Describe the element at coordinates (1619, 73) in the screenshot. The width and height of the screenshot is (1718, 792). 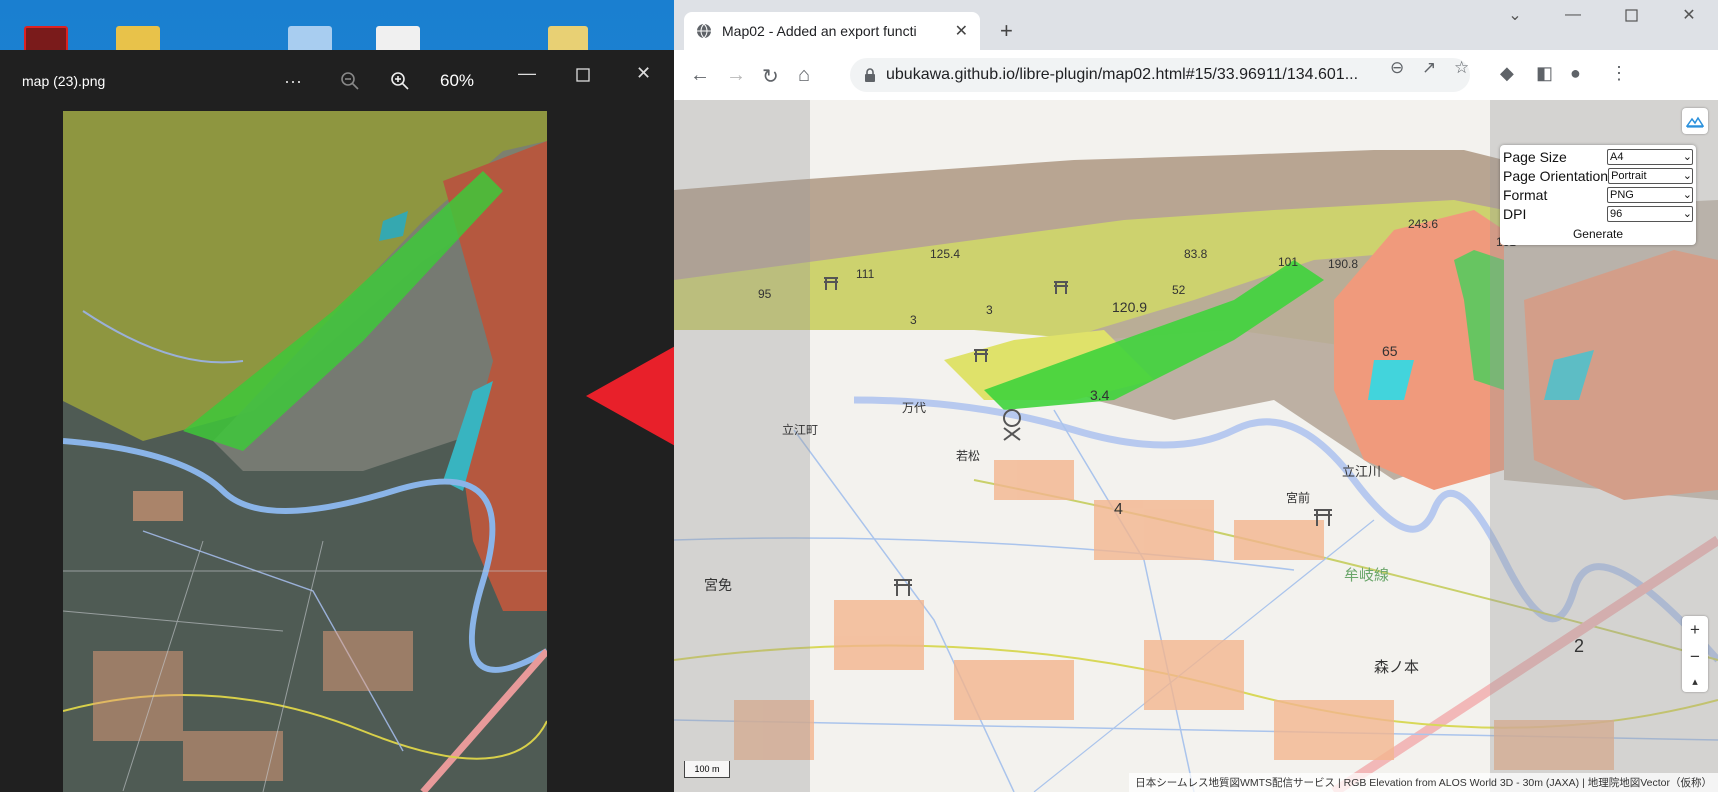
I see `menu-icon: ⋮` at that location.